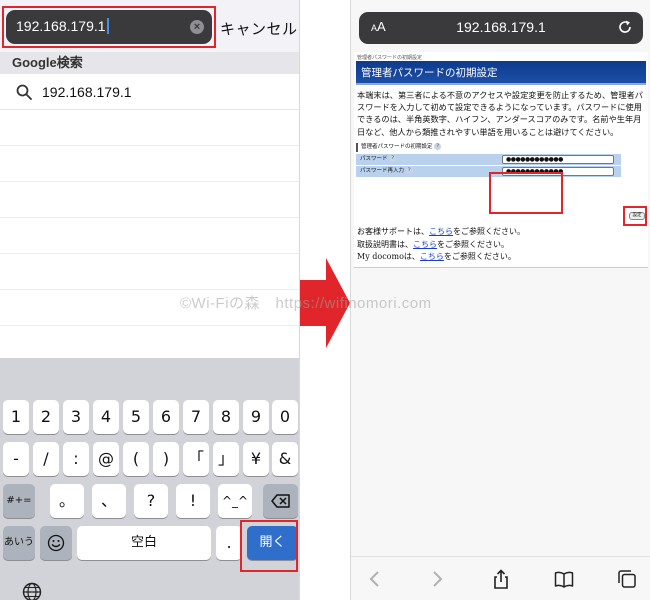  I want to click on manual-link: こちら, so click(425, 244).